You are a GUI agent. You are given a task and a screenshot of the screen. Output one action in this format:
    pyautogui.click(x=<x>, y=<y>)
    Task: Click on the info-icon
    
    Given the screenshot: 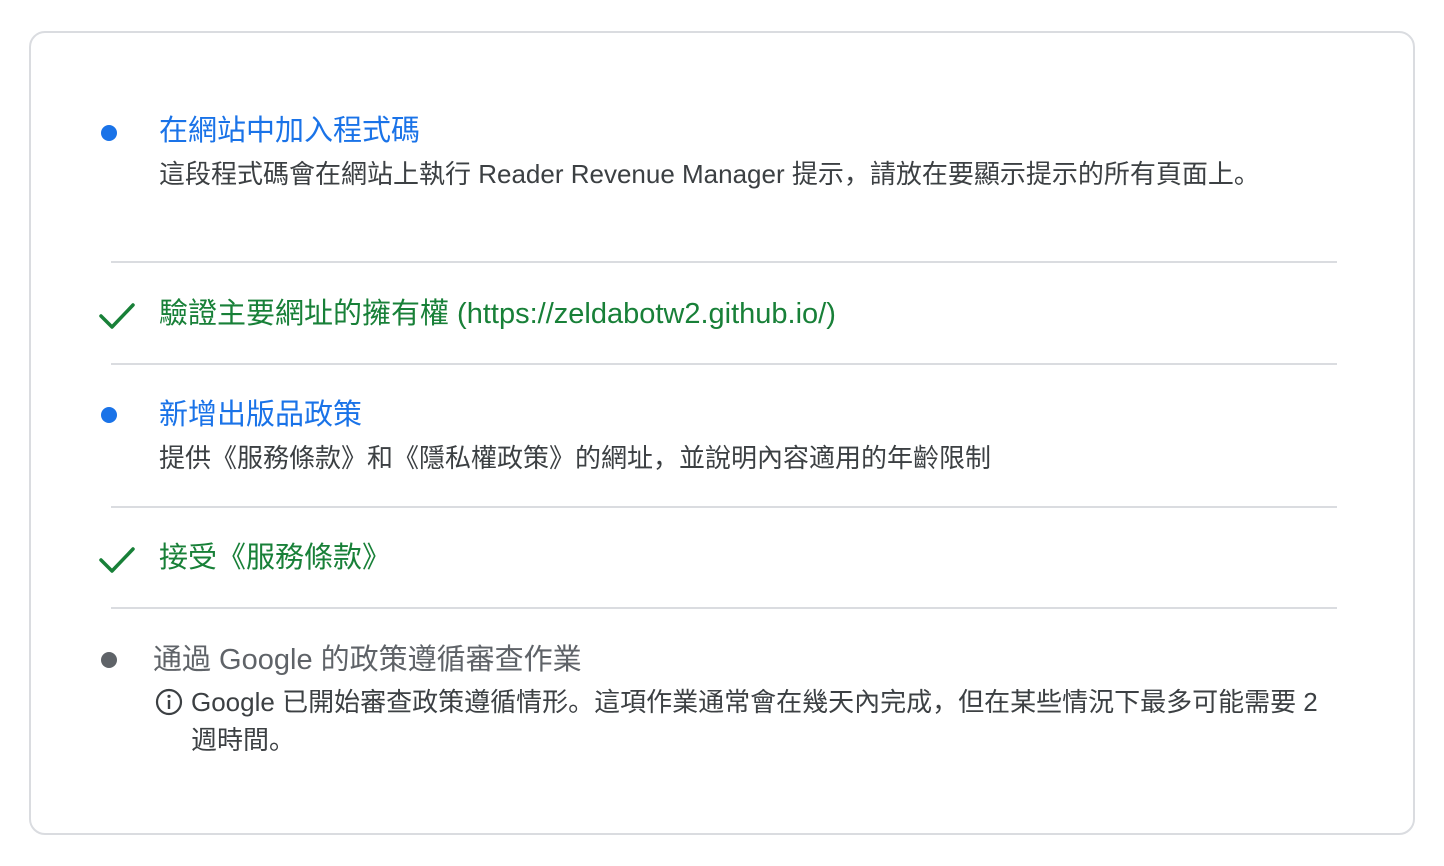 What is the action you would take?
    pyautogui.click(x=169, y=702)
    